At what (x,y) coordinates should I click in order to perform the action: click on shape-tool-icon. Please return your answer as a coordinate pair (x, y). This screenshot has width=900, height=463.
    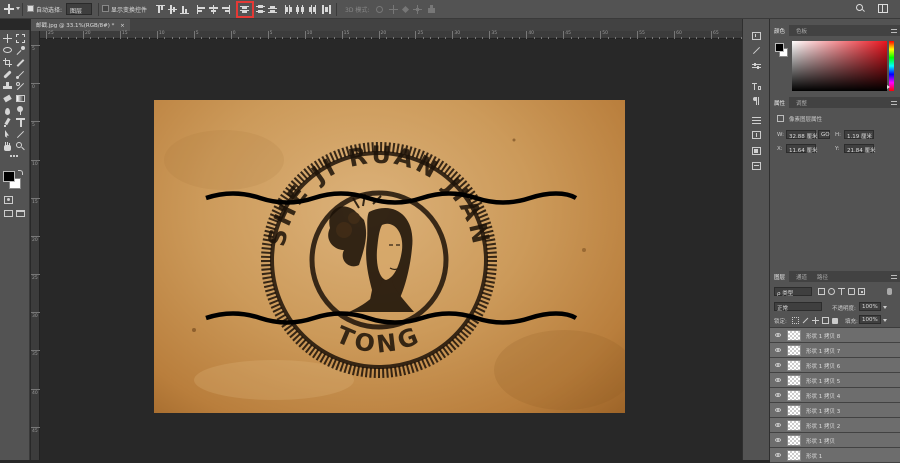
    Looking at the image, I should click on (20, 134).